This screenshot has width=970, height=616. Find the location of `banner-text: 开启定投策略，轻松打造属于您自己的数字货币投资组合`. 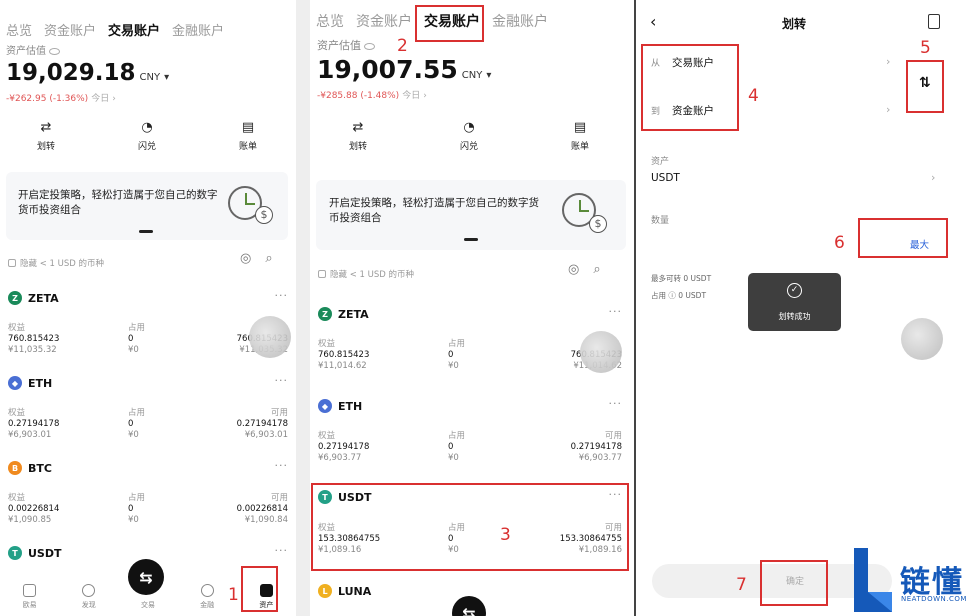

banner-text: 开启定投策略，轻松打造属于您自己的数字货币投资组合 is located at coordinates (118, 202).